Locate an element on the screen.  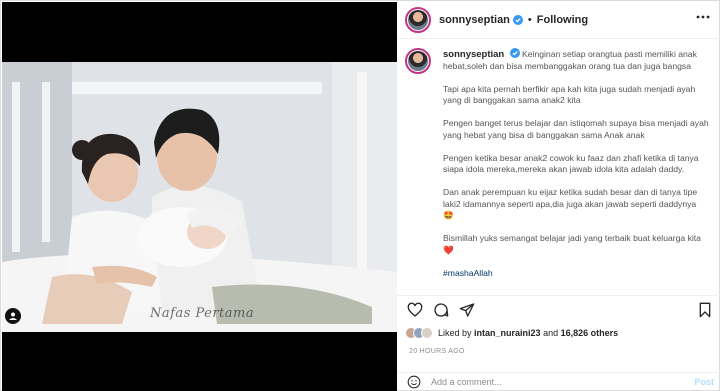
heart-icon is located at coordinates (415, 310).